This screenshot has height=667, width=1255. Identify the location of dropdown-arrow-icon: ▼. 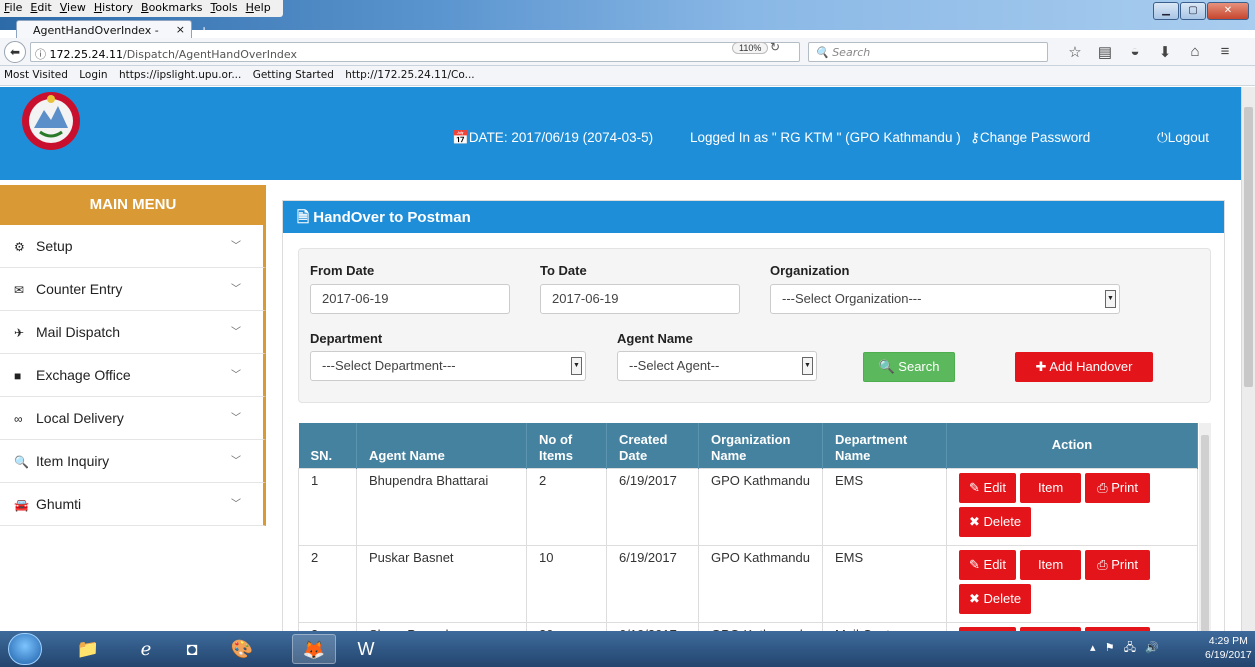
(807, 366).